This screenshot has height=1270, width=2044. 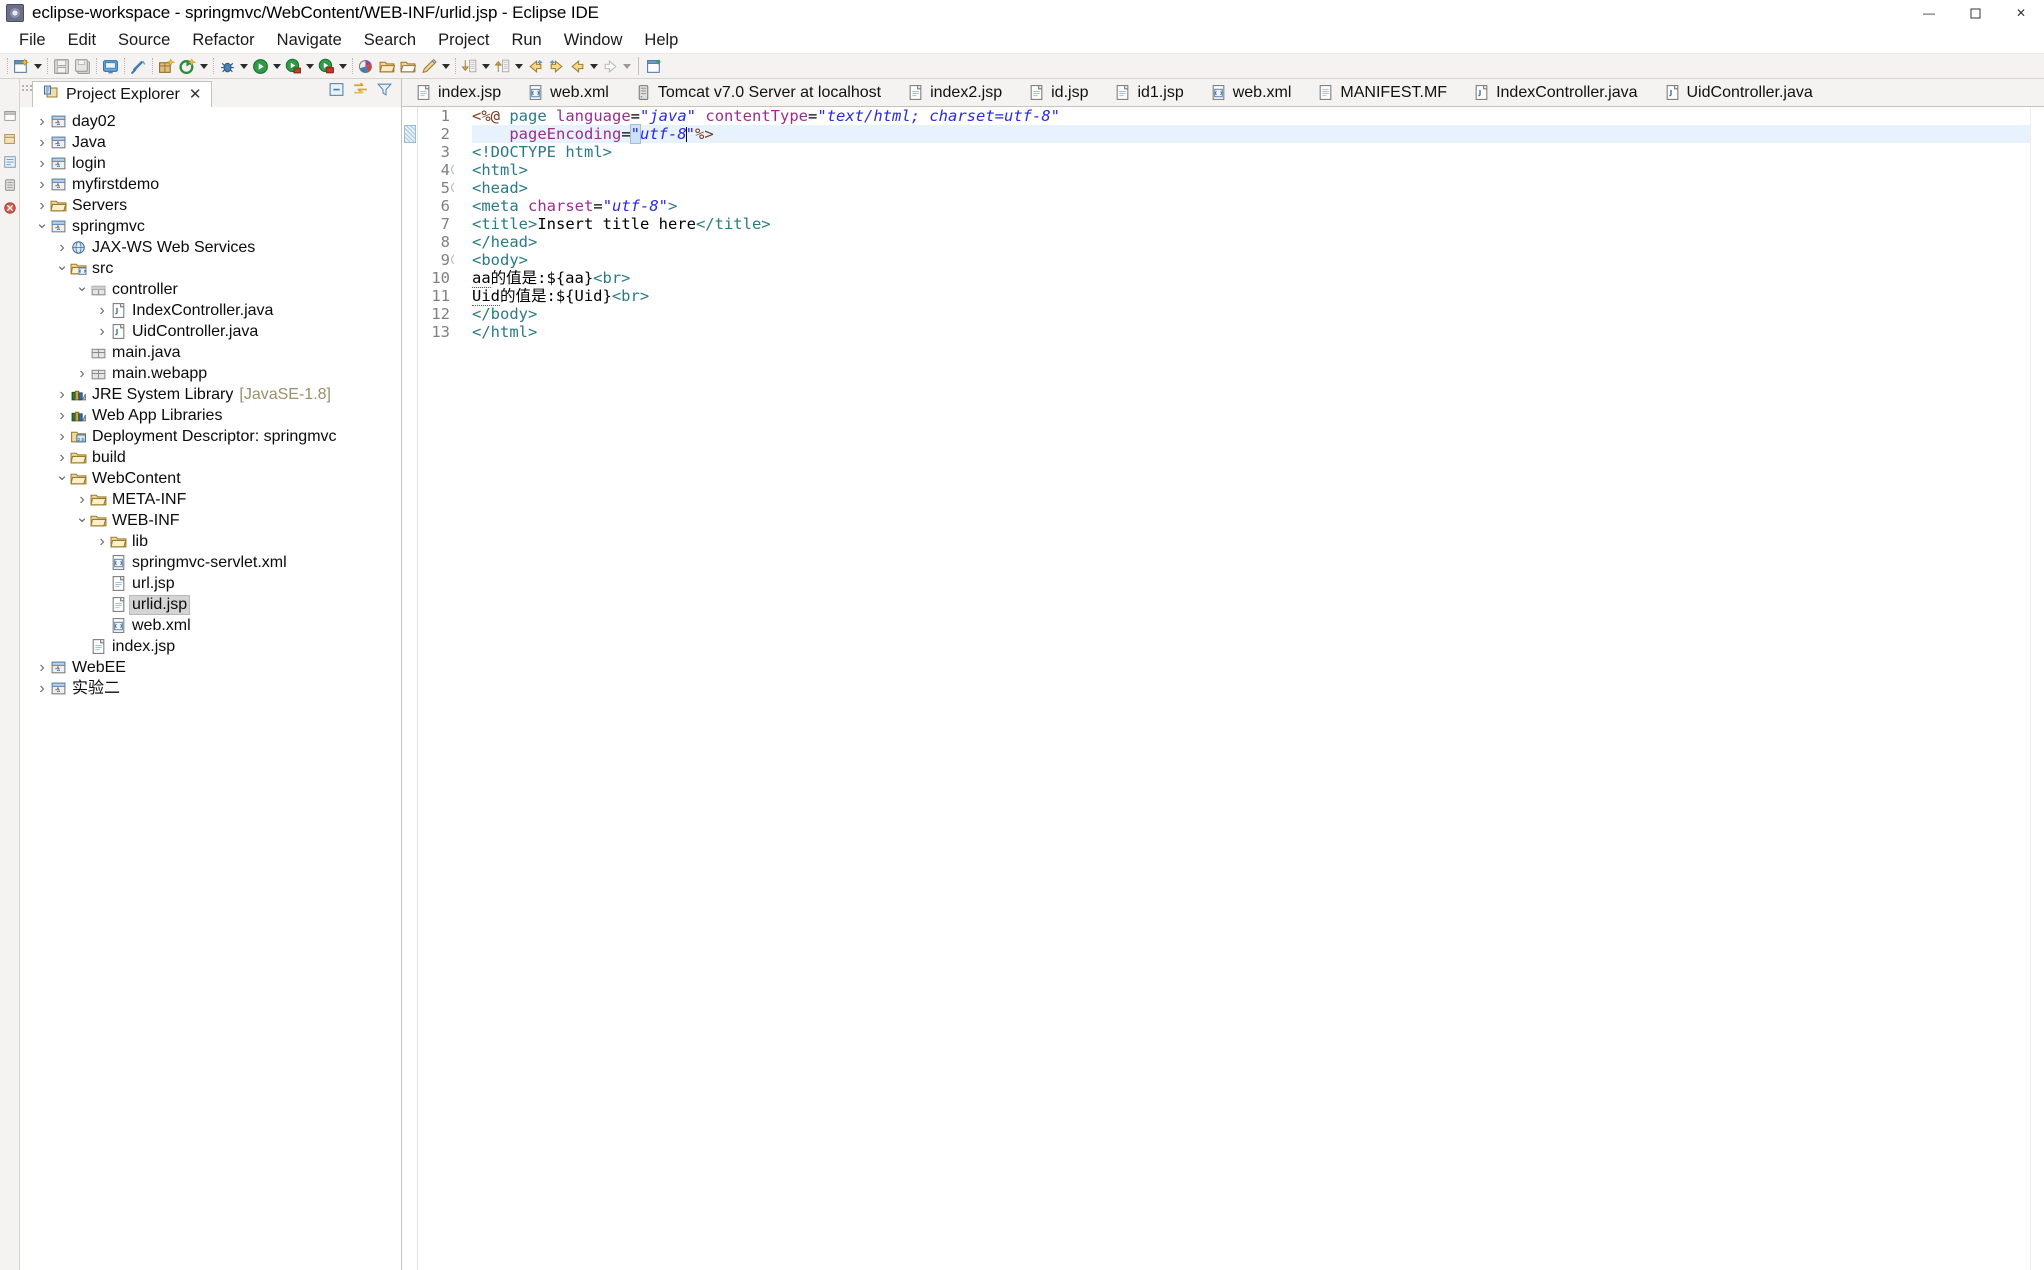 I want to click on new-editor-icon, so click(x=654, y=66).